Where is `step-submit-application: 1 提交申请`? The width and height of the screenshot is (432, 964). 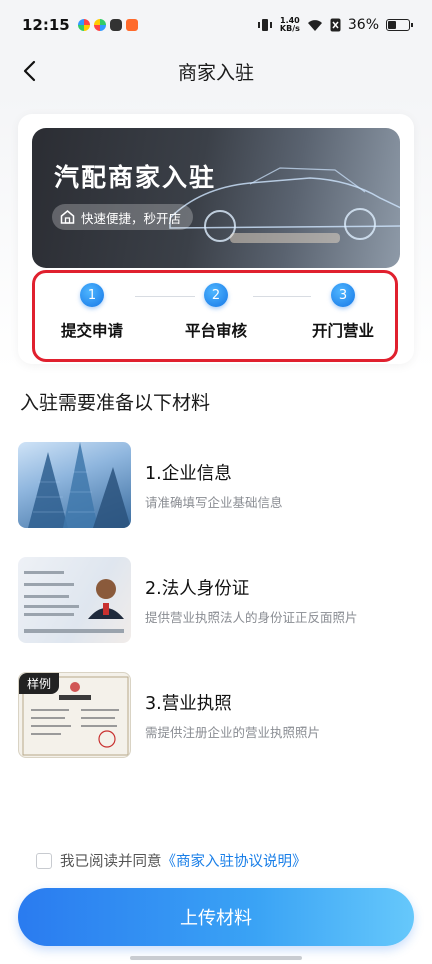
step-submit-application: 1 提交申请 is located at coordinates (92, 312).